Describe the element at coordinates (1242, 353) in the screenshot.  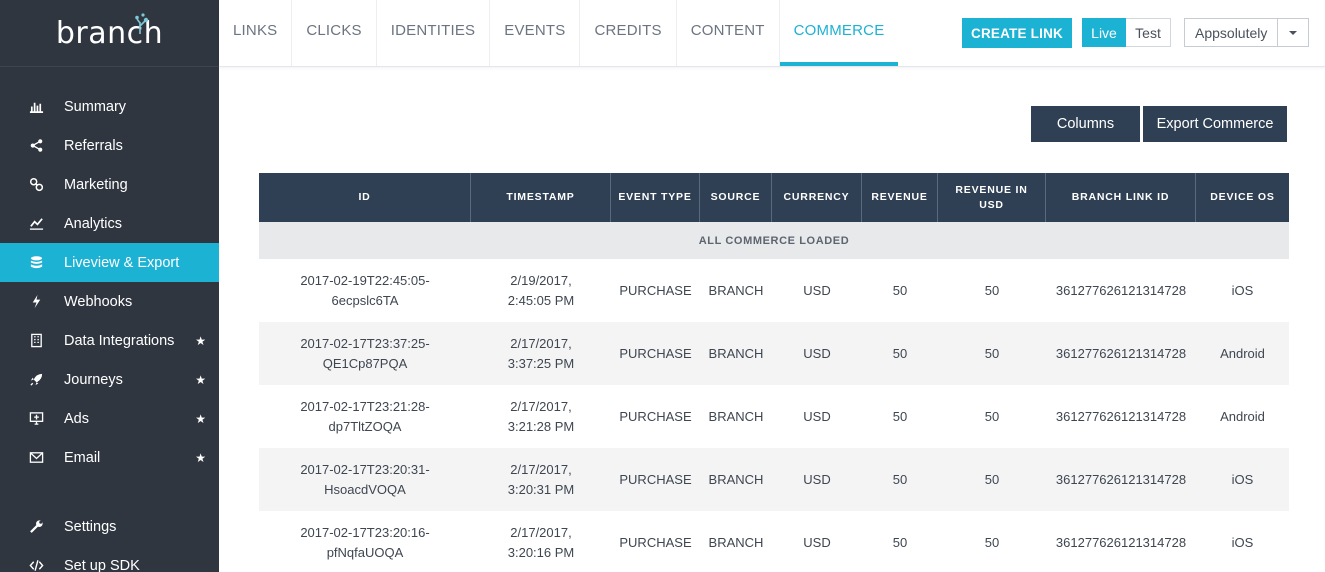
I see `cell-device-os: Android` at that location.